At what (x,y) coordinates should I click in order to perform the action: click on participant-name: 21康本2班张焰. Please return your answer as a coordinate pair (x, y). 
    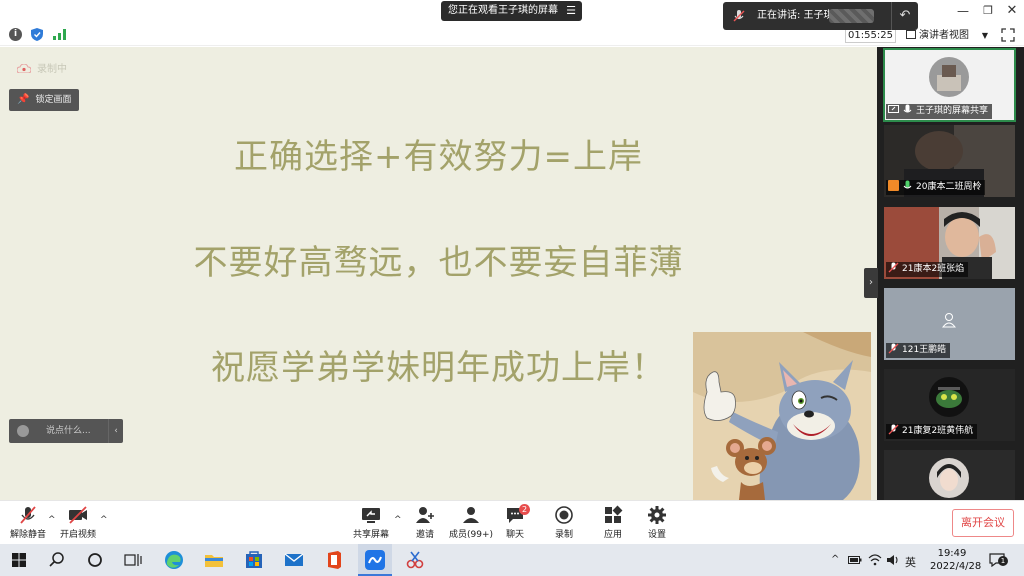
    Looking at the image, I should click on (933, 269).